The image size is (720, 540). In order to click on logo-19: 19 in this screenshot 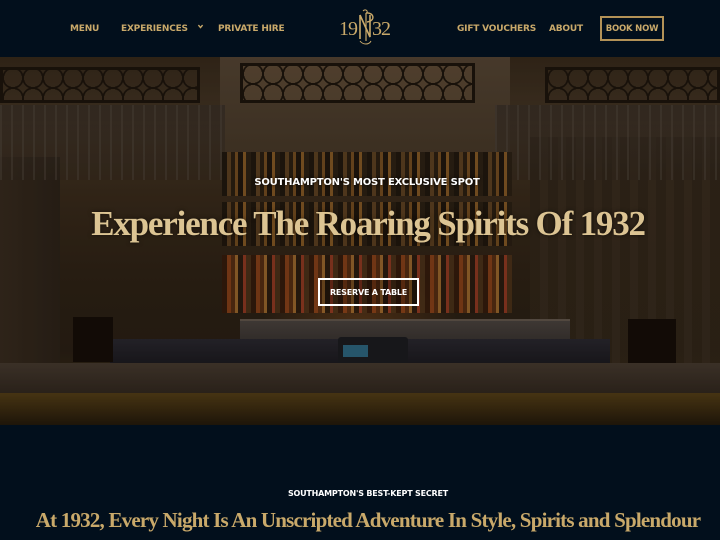, I will do `click(348, 29)`.